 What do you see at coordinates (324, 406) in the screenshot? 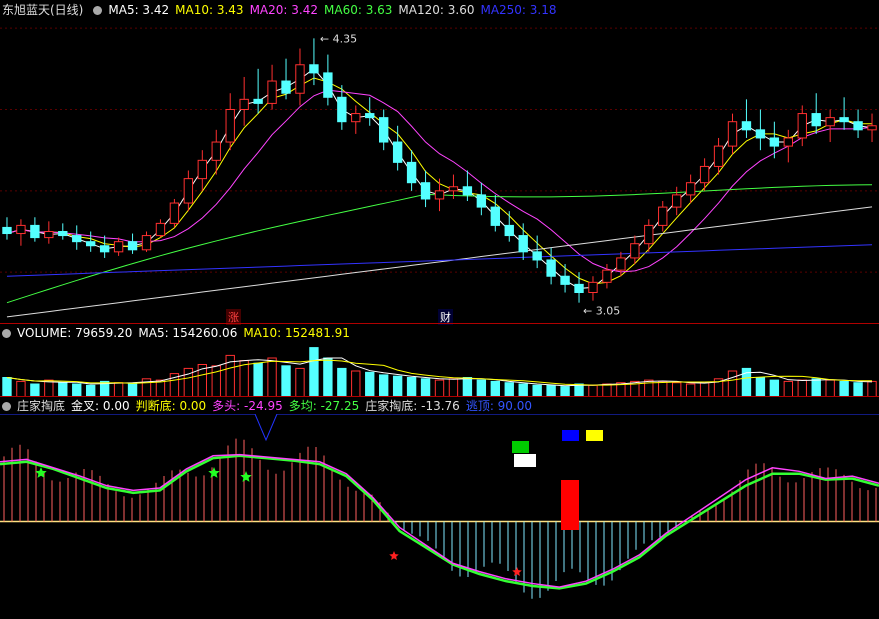
I see `indicator-legend-item: 多均: -27.25` at bounding box center [324, 406].